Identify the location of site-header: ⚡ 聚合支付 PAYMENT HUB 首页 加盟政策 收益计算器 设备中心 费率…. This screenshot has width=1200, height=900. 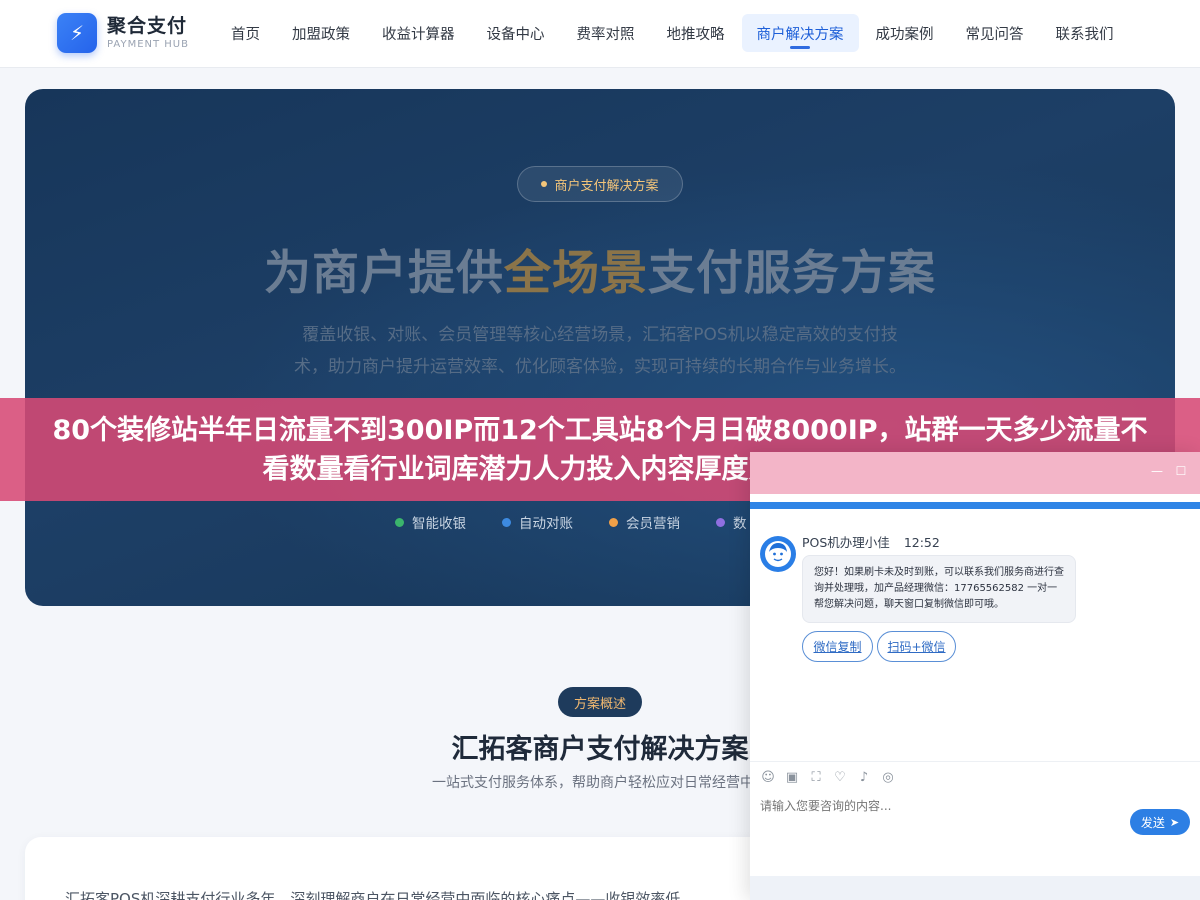
(600, 34).